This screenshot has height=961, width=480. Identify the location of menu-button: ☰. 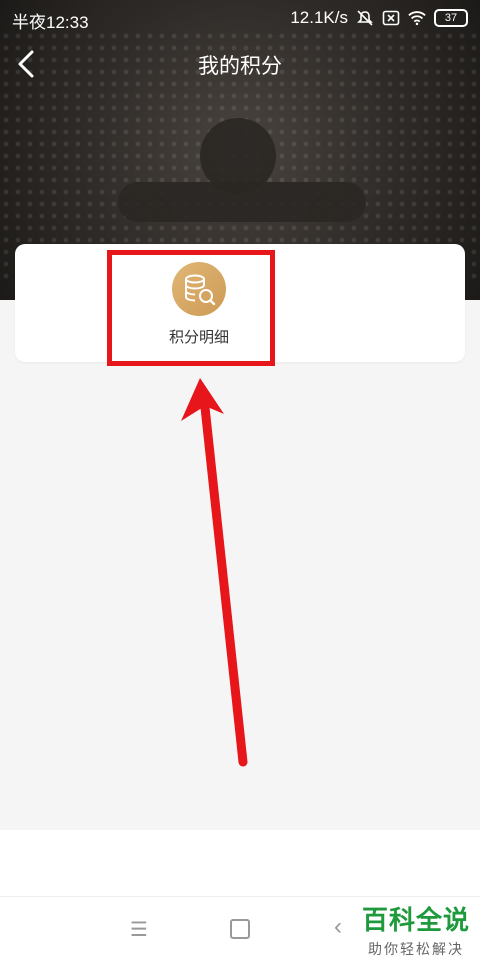
(139, 929).